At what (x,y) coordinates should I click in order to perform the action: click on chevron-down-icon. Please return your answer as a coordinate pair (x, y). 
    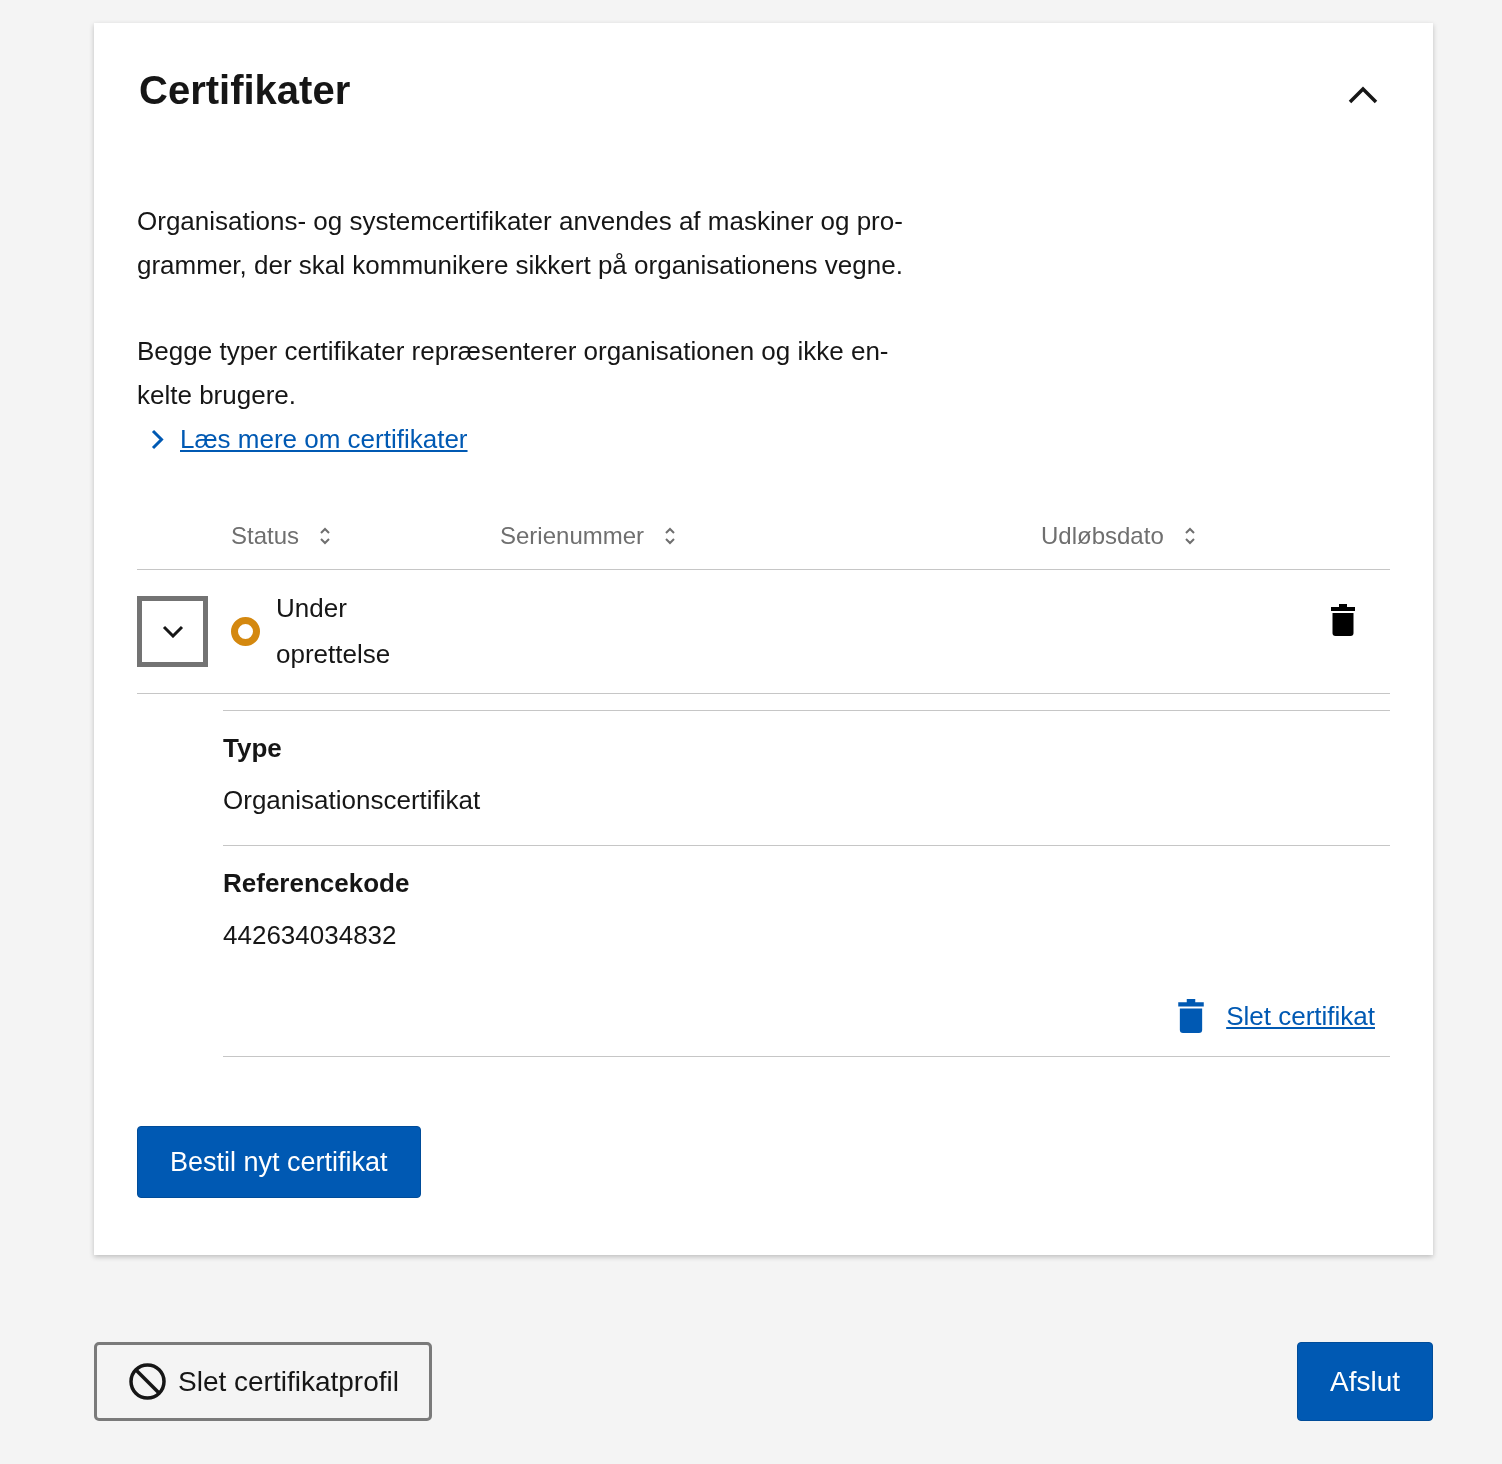
    Looking at the image, I should click on (172, 631).